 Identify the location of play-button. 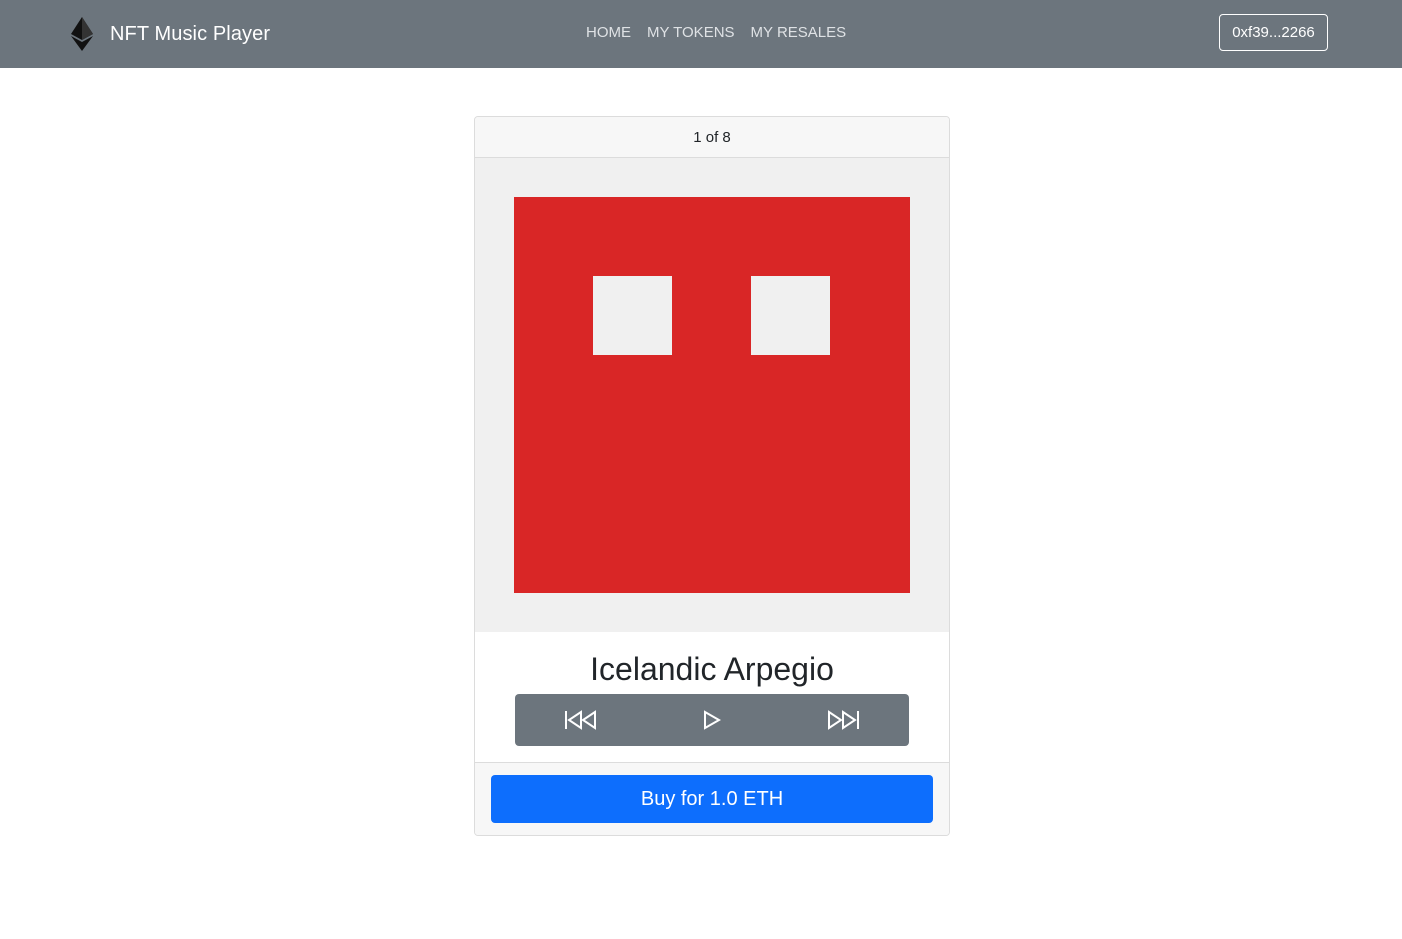
(712, 720).